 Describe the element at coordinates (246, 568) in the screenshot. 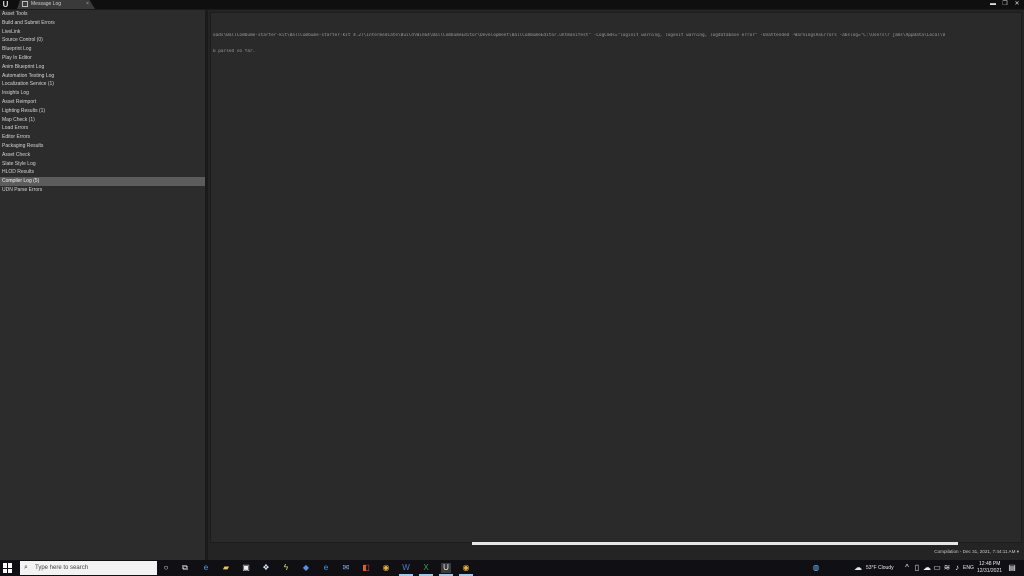

I see `store-icon: ▣` at that location.